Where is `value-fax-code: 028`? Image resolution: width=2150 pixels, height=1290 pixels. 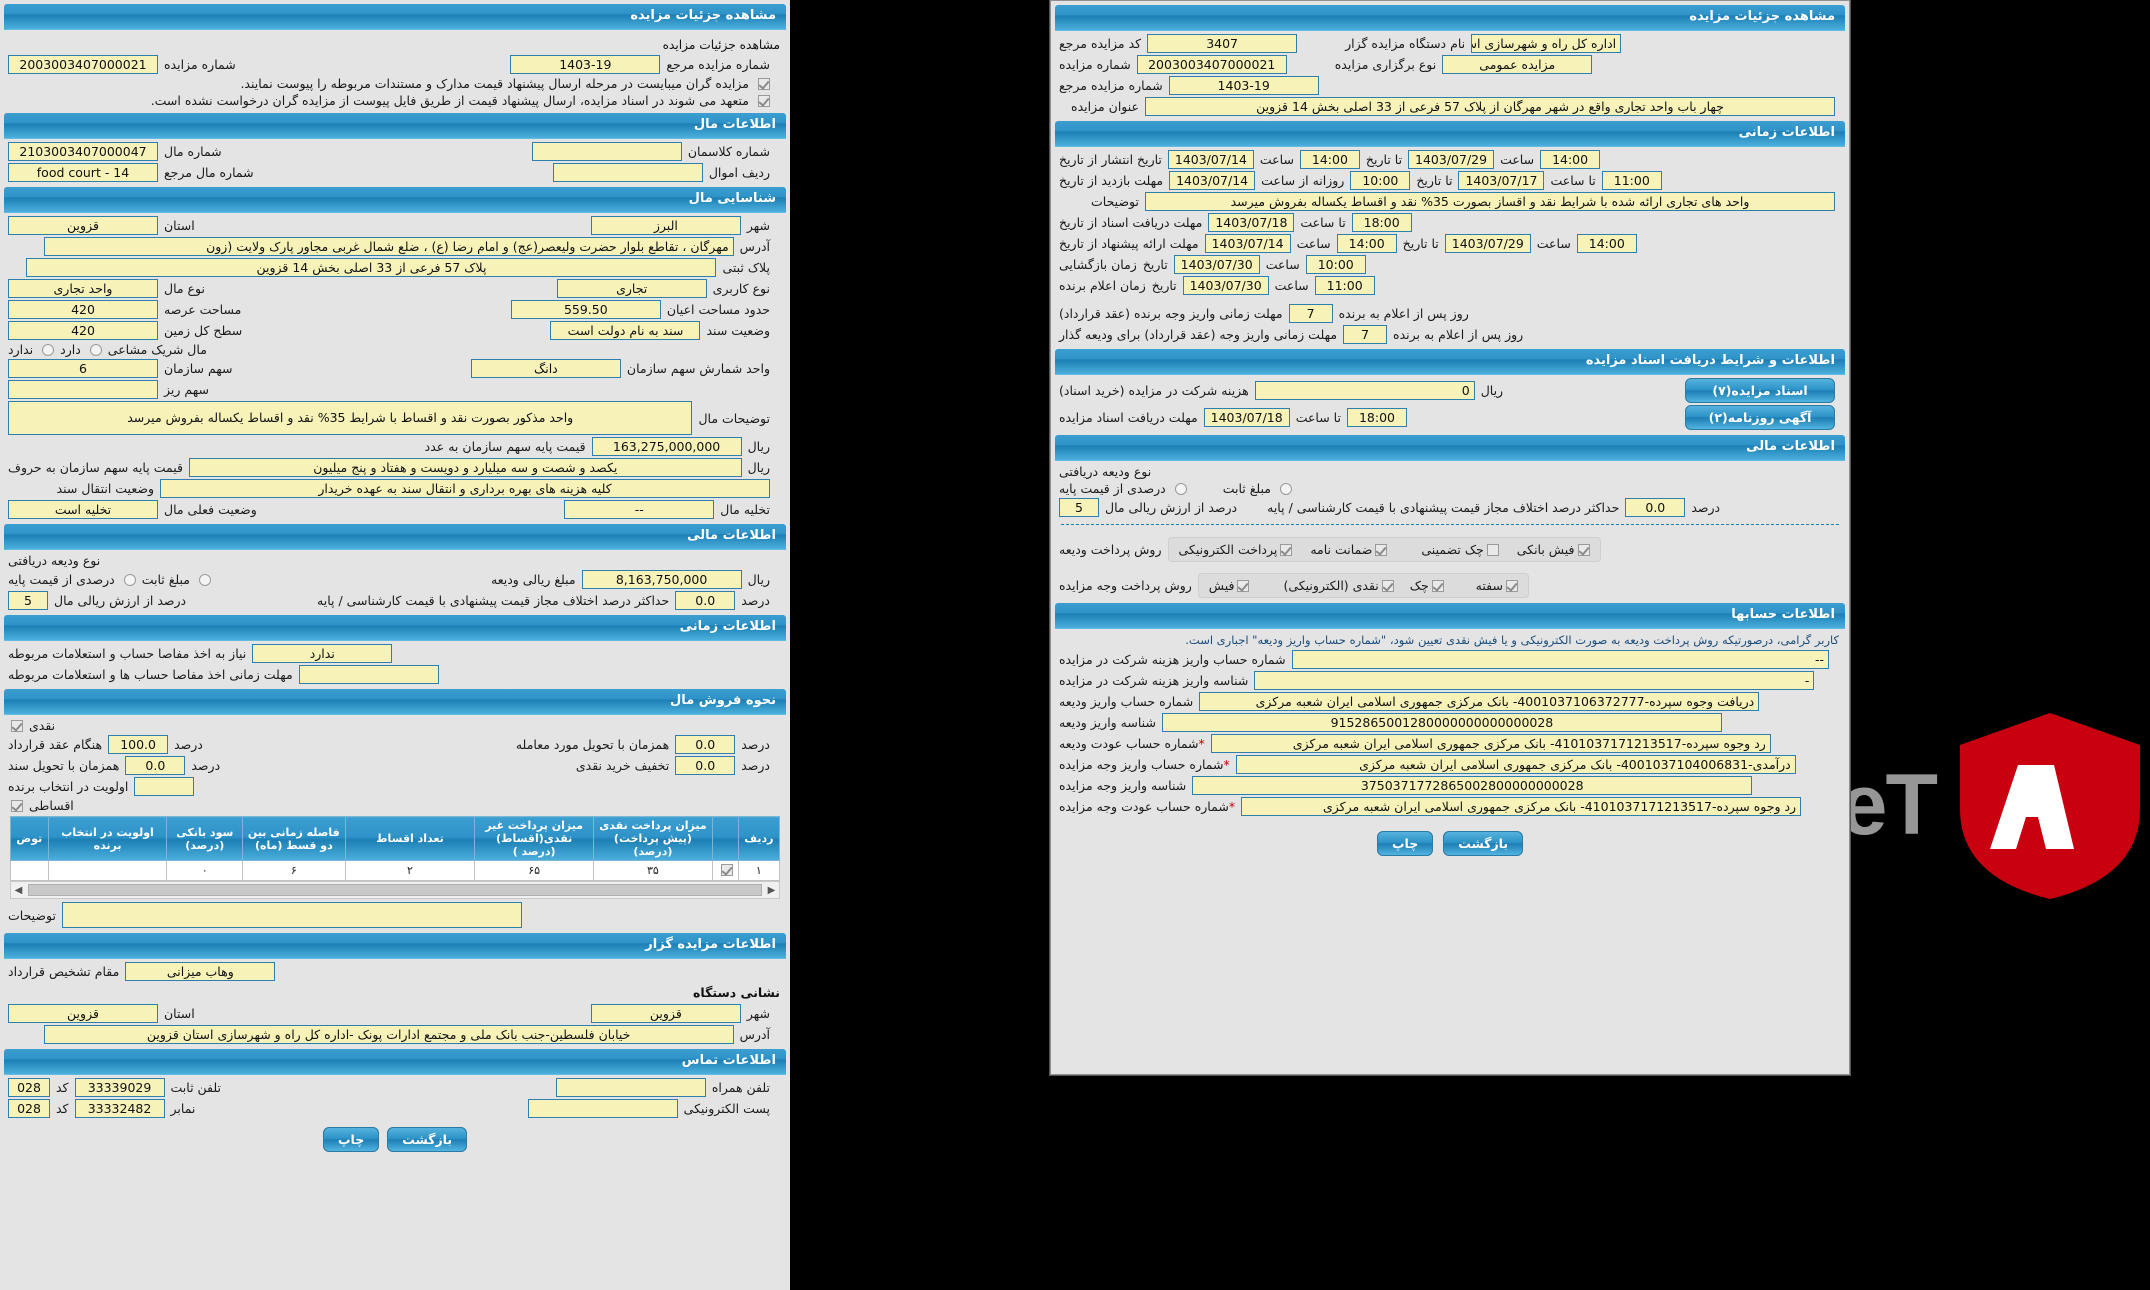
value-fax-code: 028 is located at coordinates (29, 1108).